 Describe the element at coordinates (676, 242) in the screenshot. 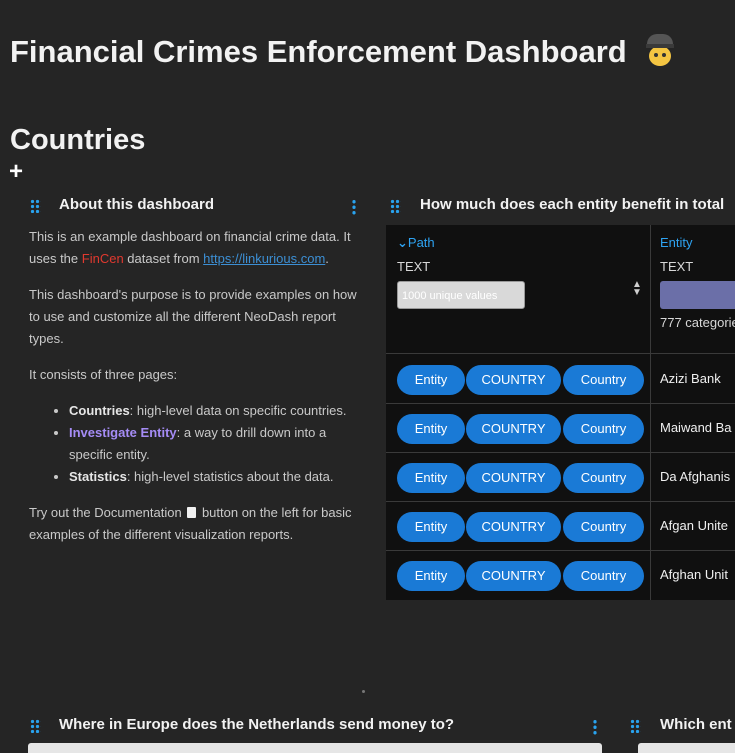

I see `column-header-entity: Entity` at that location.